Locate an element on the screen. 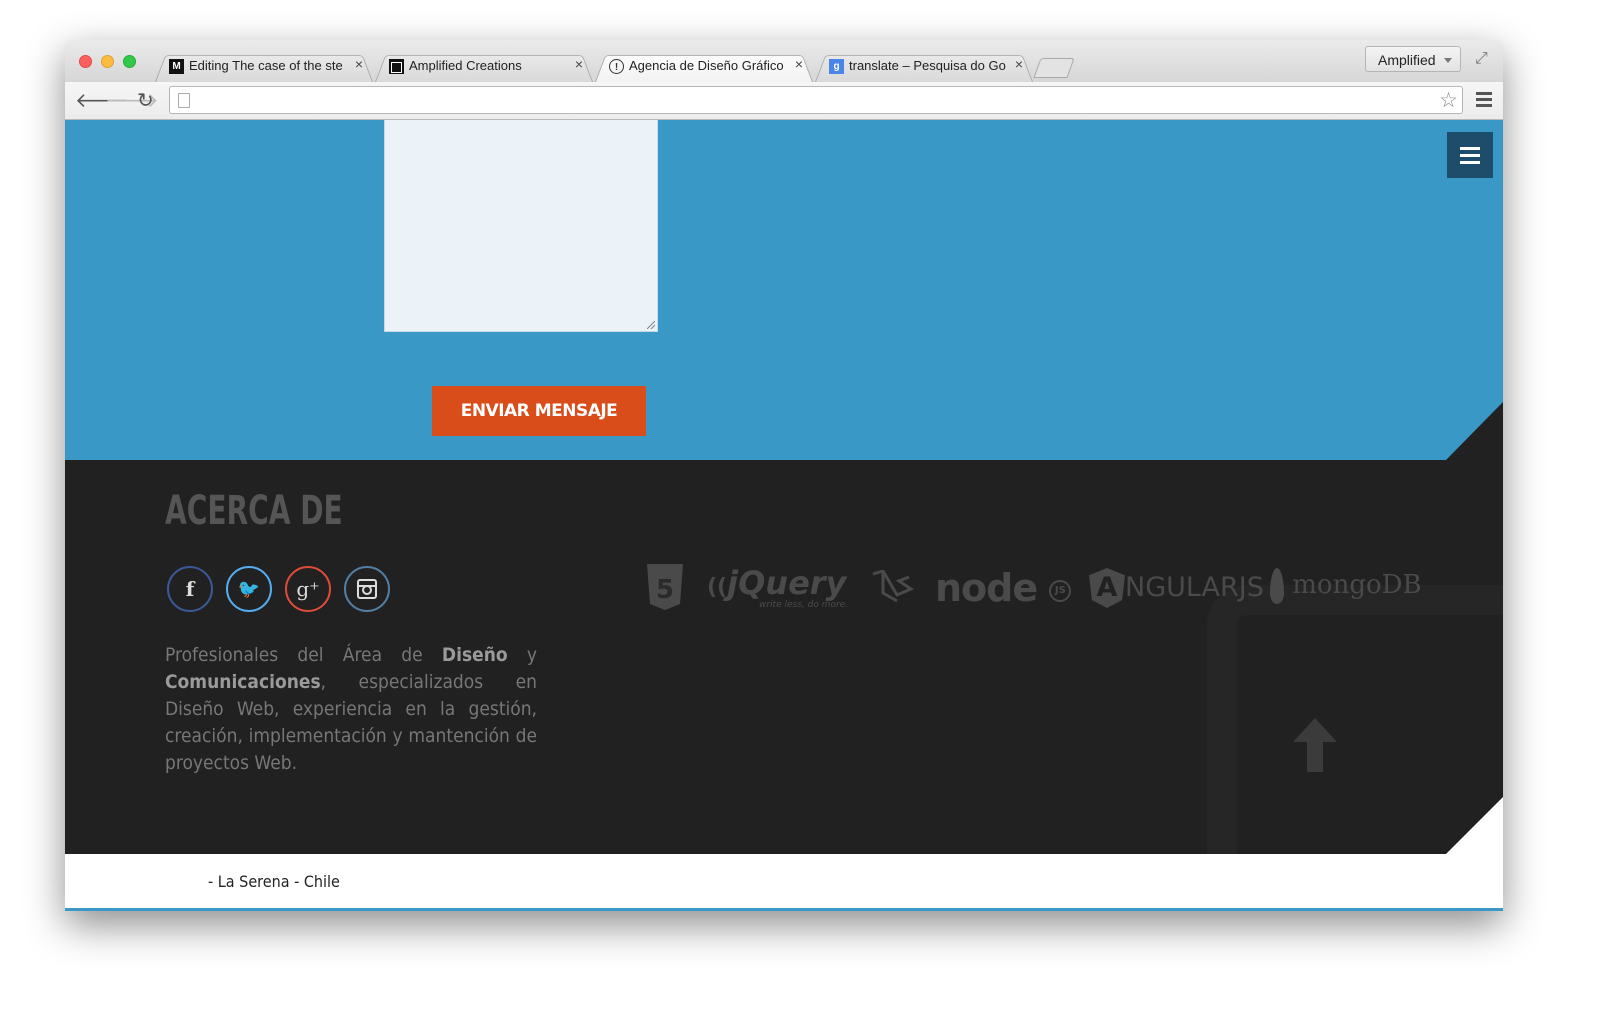 This screenshot has width=1600, height=1021. tab-editing: M Editing The case of the ste × is located at coordinates (264, 67).